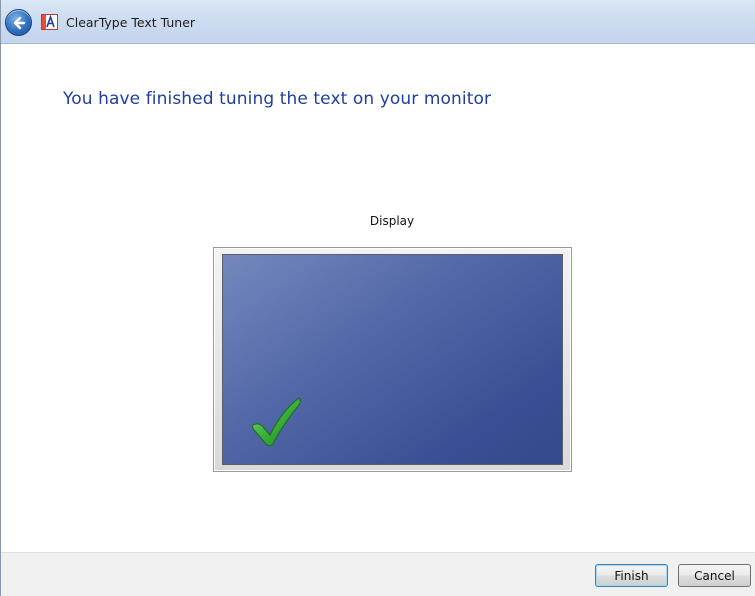  Describe the element at coordinates (714, 575) in the screenshot. I see `cancel-button: Cancel` at that location.